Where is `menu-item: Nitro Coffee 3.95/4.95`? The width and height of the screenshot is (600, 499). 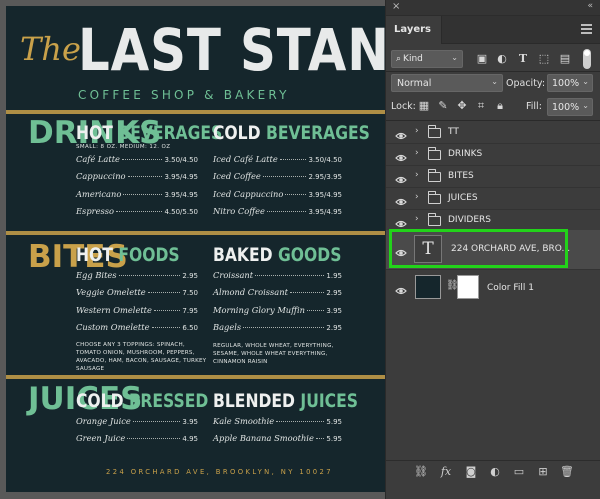
menu-item: Nitro Coffee 3.95/4.95 is located at coordinates (277, 214).